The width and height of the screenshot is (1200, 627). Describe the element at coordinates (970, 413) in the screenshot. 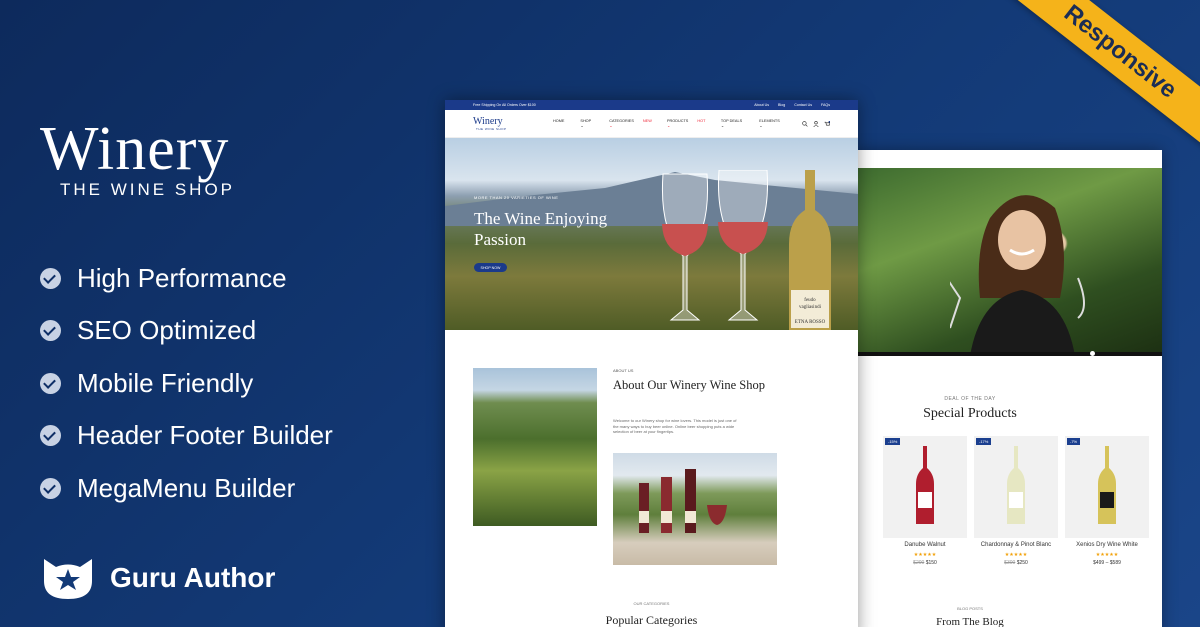

I see `special-products-title: Special Products` at that location.